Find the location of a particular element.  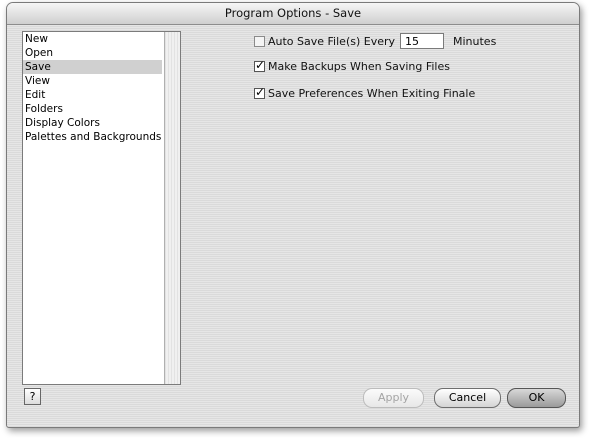

save-prefs-checkbox is located at coordinates (259, 92).